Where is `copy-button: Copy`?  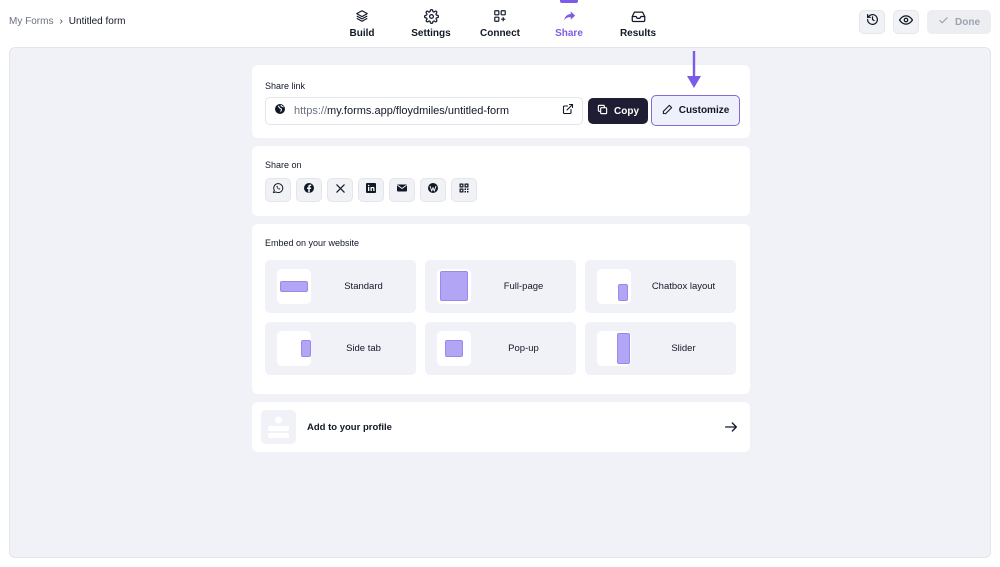
copy-button: Copy is located at coordinates (618, 111).